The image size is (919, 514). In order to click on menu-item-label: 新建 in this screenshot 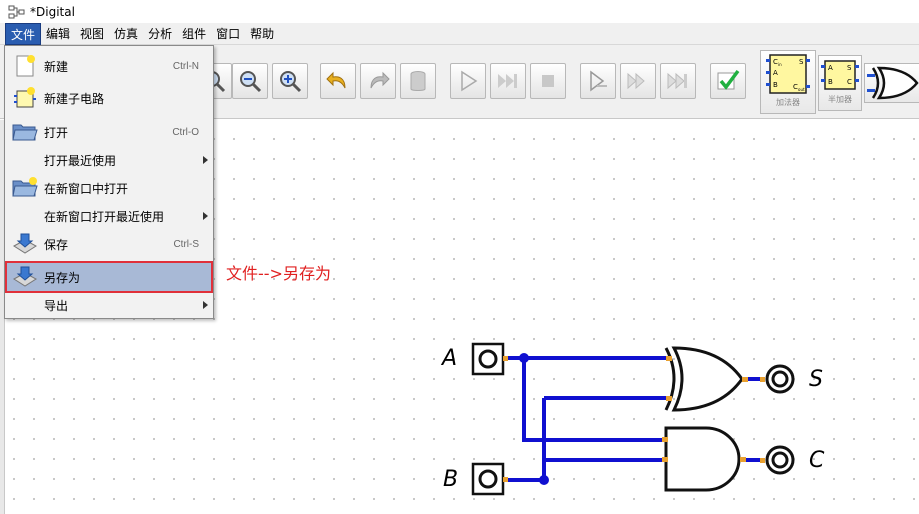, I will do `click(56, 66)`.